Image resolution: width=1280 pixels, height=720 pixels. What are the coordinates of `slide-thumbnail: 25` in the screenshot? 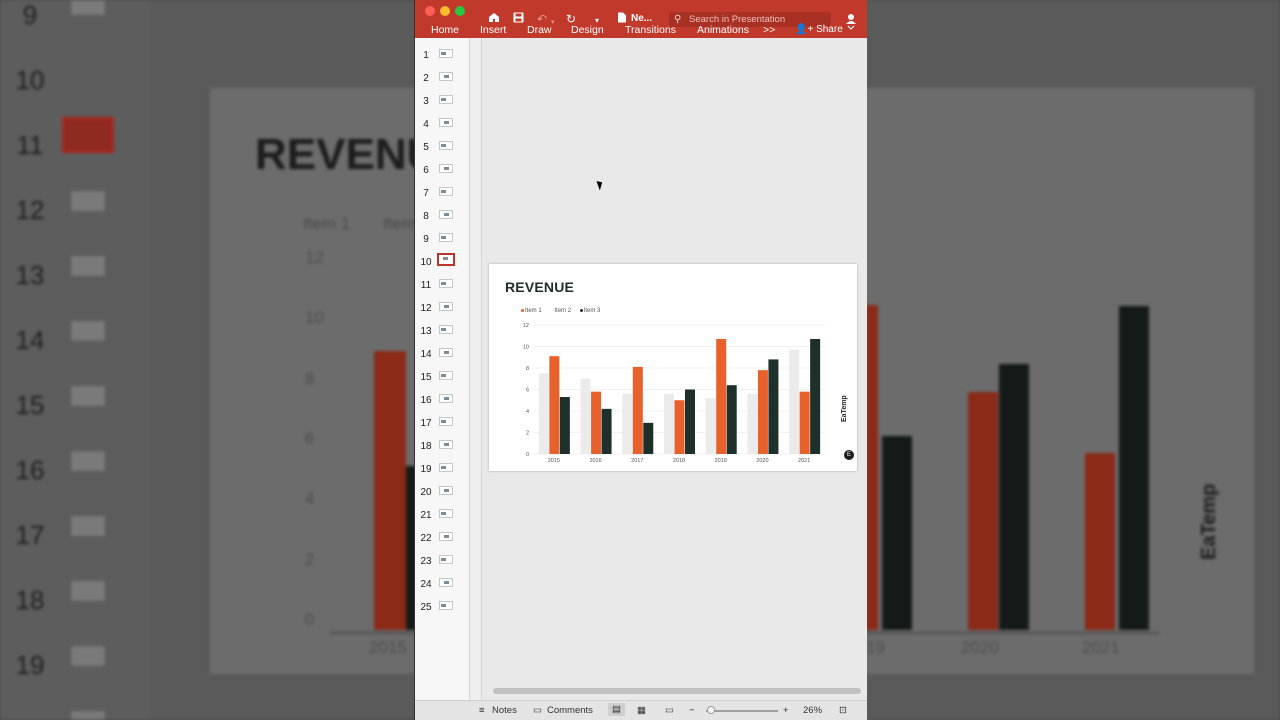 It's located at (442, 607).